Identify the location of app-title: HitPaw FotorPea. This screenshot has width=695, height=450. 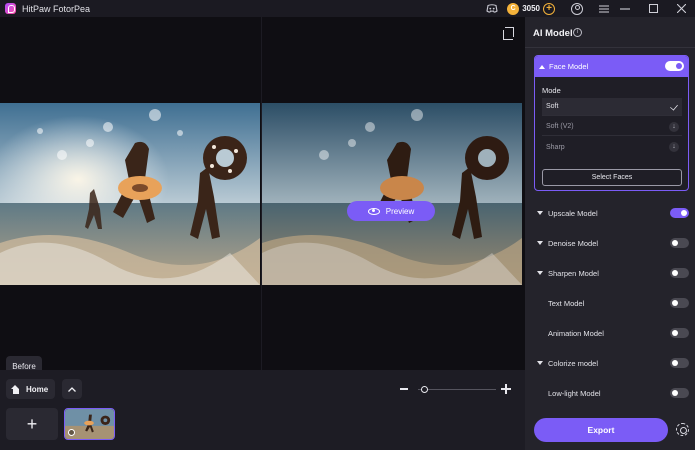
(56, 8).